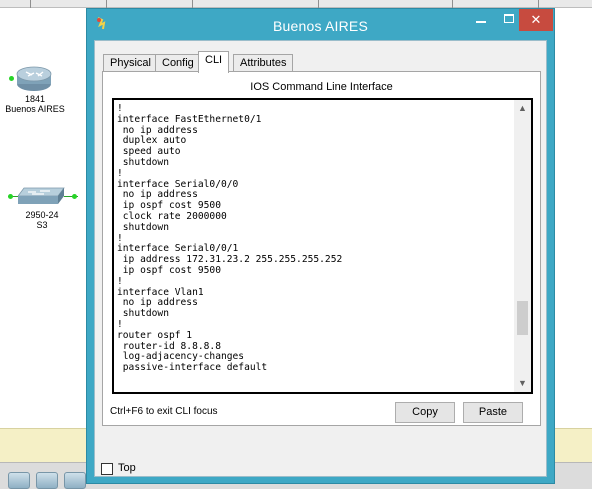  I want to click on switch-label: 2950-24 S3, so click(42, 220).